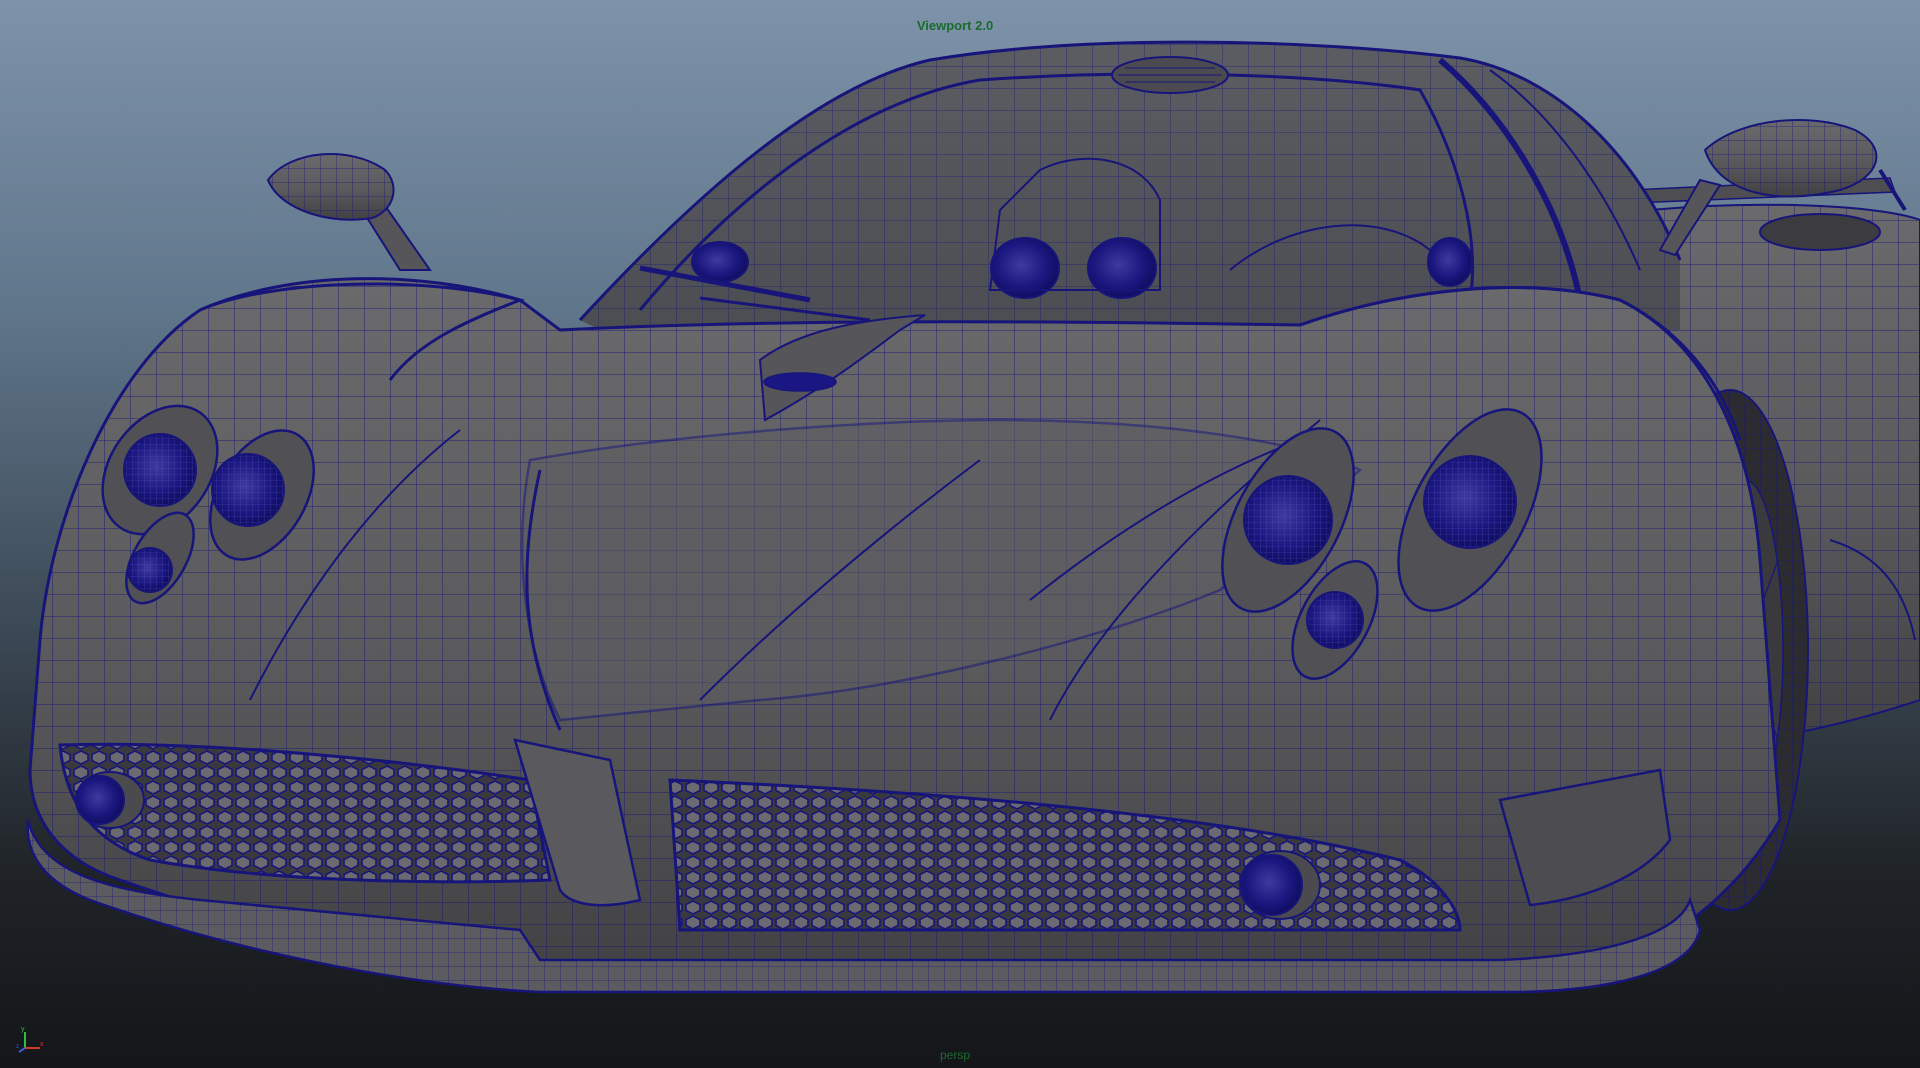 The height and width of the screenshot is (1068, 1920). What do you see at coordinates (42, 1044) in the screenshot?
I see `axis-label-x: x` at bounding box center [42, 1044].